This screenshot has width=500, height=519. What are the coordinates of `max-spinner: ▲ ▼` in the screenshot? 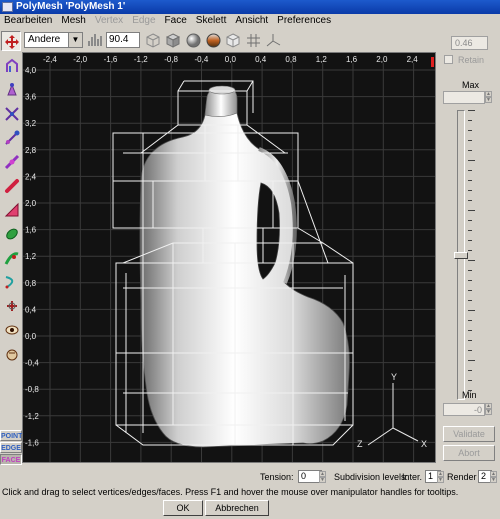 It's located at (488, 97).